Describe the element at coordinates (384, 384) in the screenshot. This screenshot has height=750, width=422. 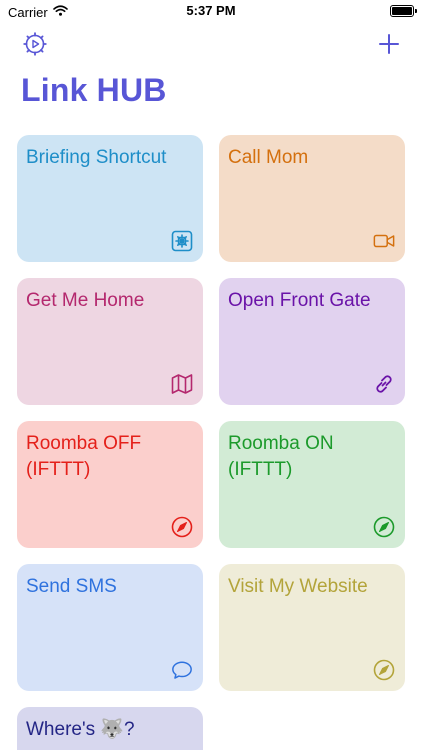
I see `link-icon` at that location.